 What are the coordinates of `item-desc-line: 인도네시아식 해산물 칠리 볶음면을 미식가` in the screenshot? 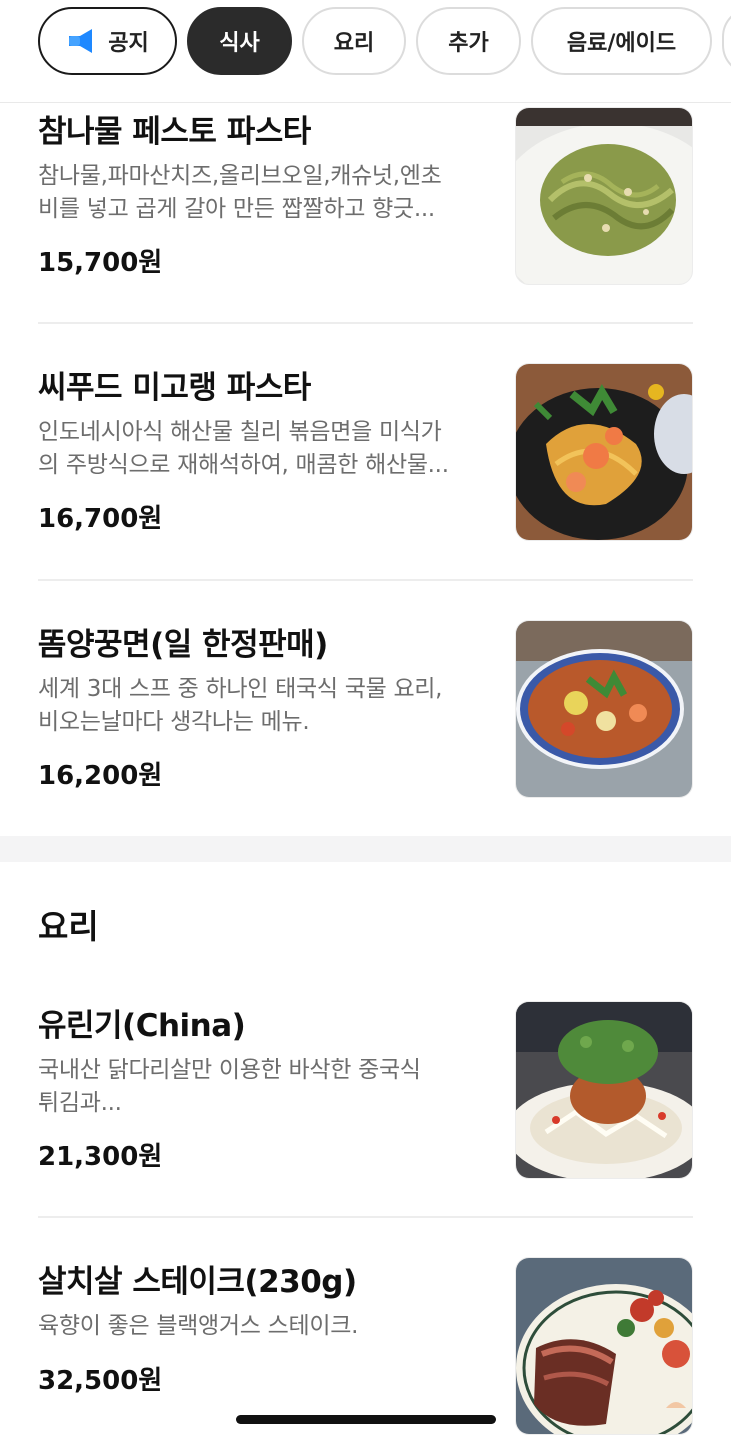 It's located at (240, 432).